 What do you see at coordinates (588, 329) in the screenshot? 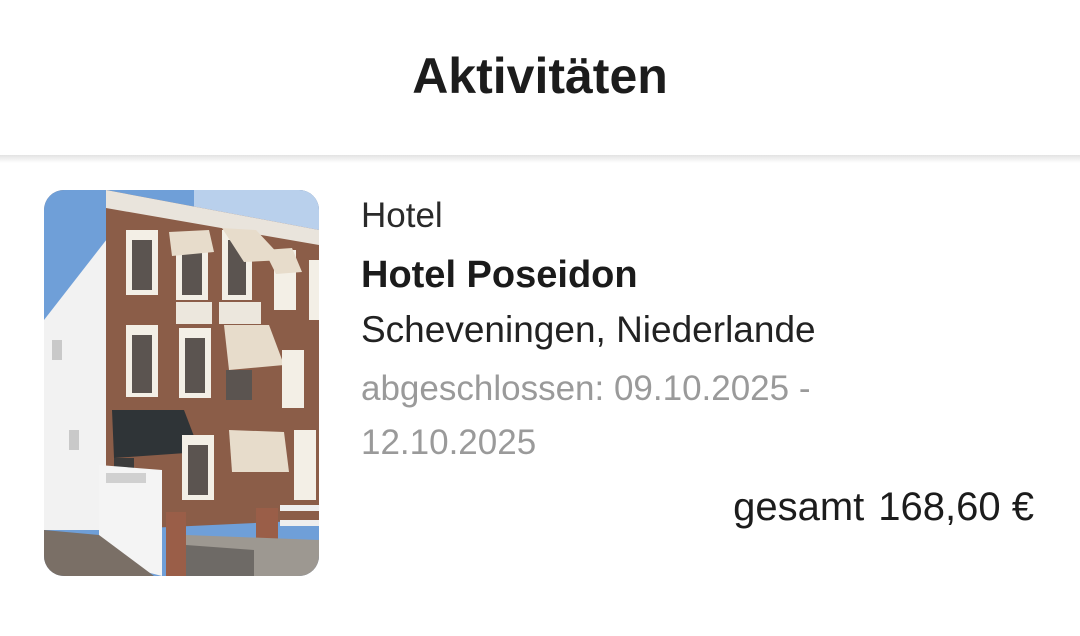
I see `hotel-location: Scheveningen, Niederlande` at bounding box center [588, 329].